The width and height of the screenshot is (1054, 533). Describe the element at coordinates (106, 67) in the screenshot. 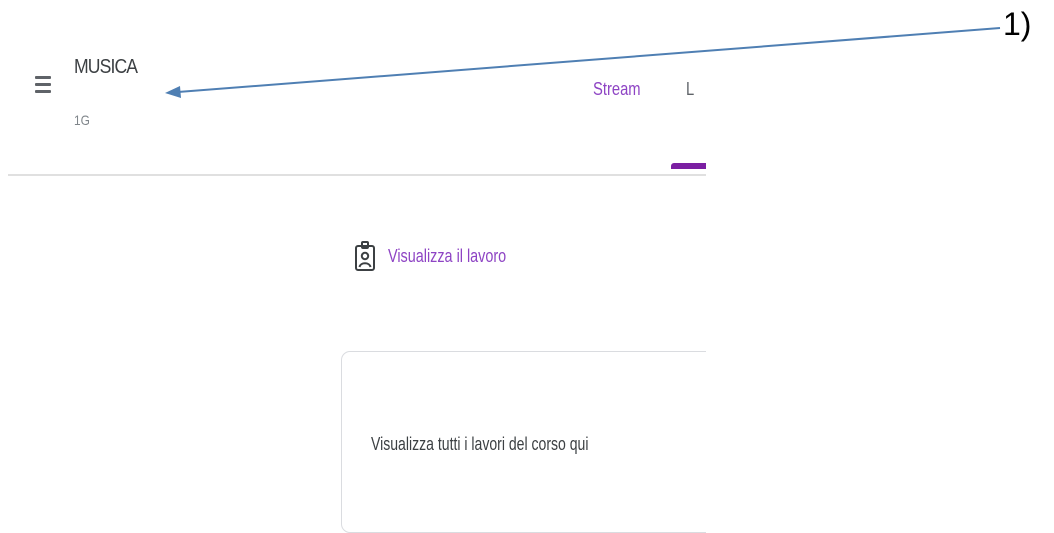

I see `course-title: MUSICA` at that location.